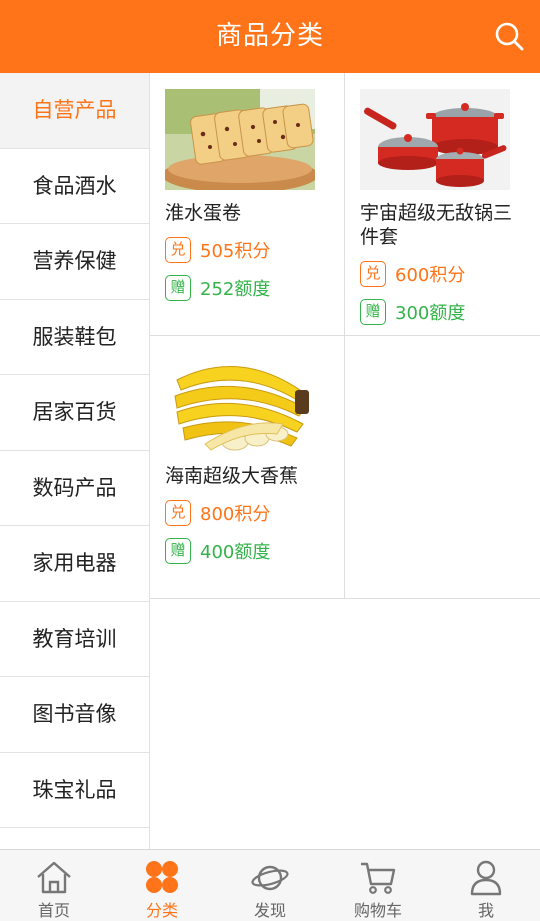 The height and width of the screenshot is (921, 540). What do you see at coordinates (430, 313) in the screenshot?
I see `quota-value: 300额度` at bounding box center [430, 313].